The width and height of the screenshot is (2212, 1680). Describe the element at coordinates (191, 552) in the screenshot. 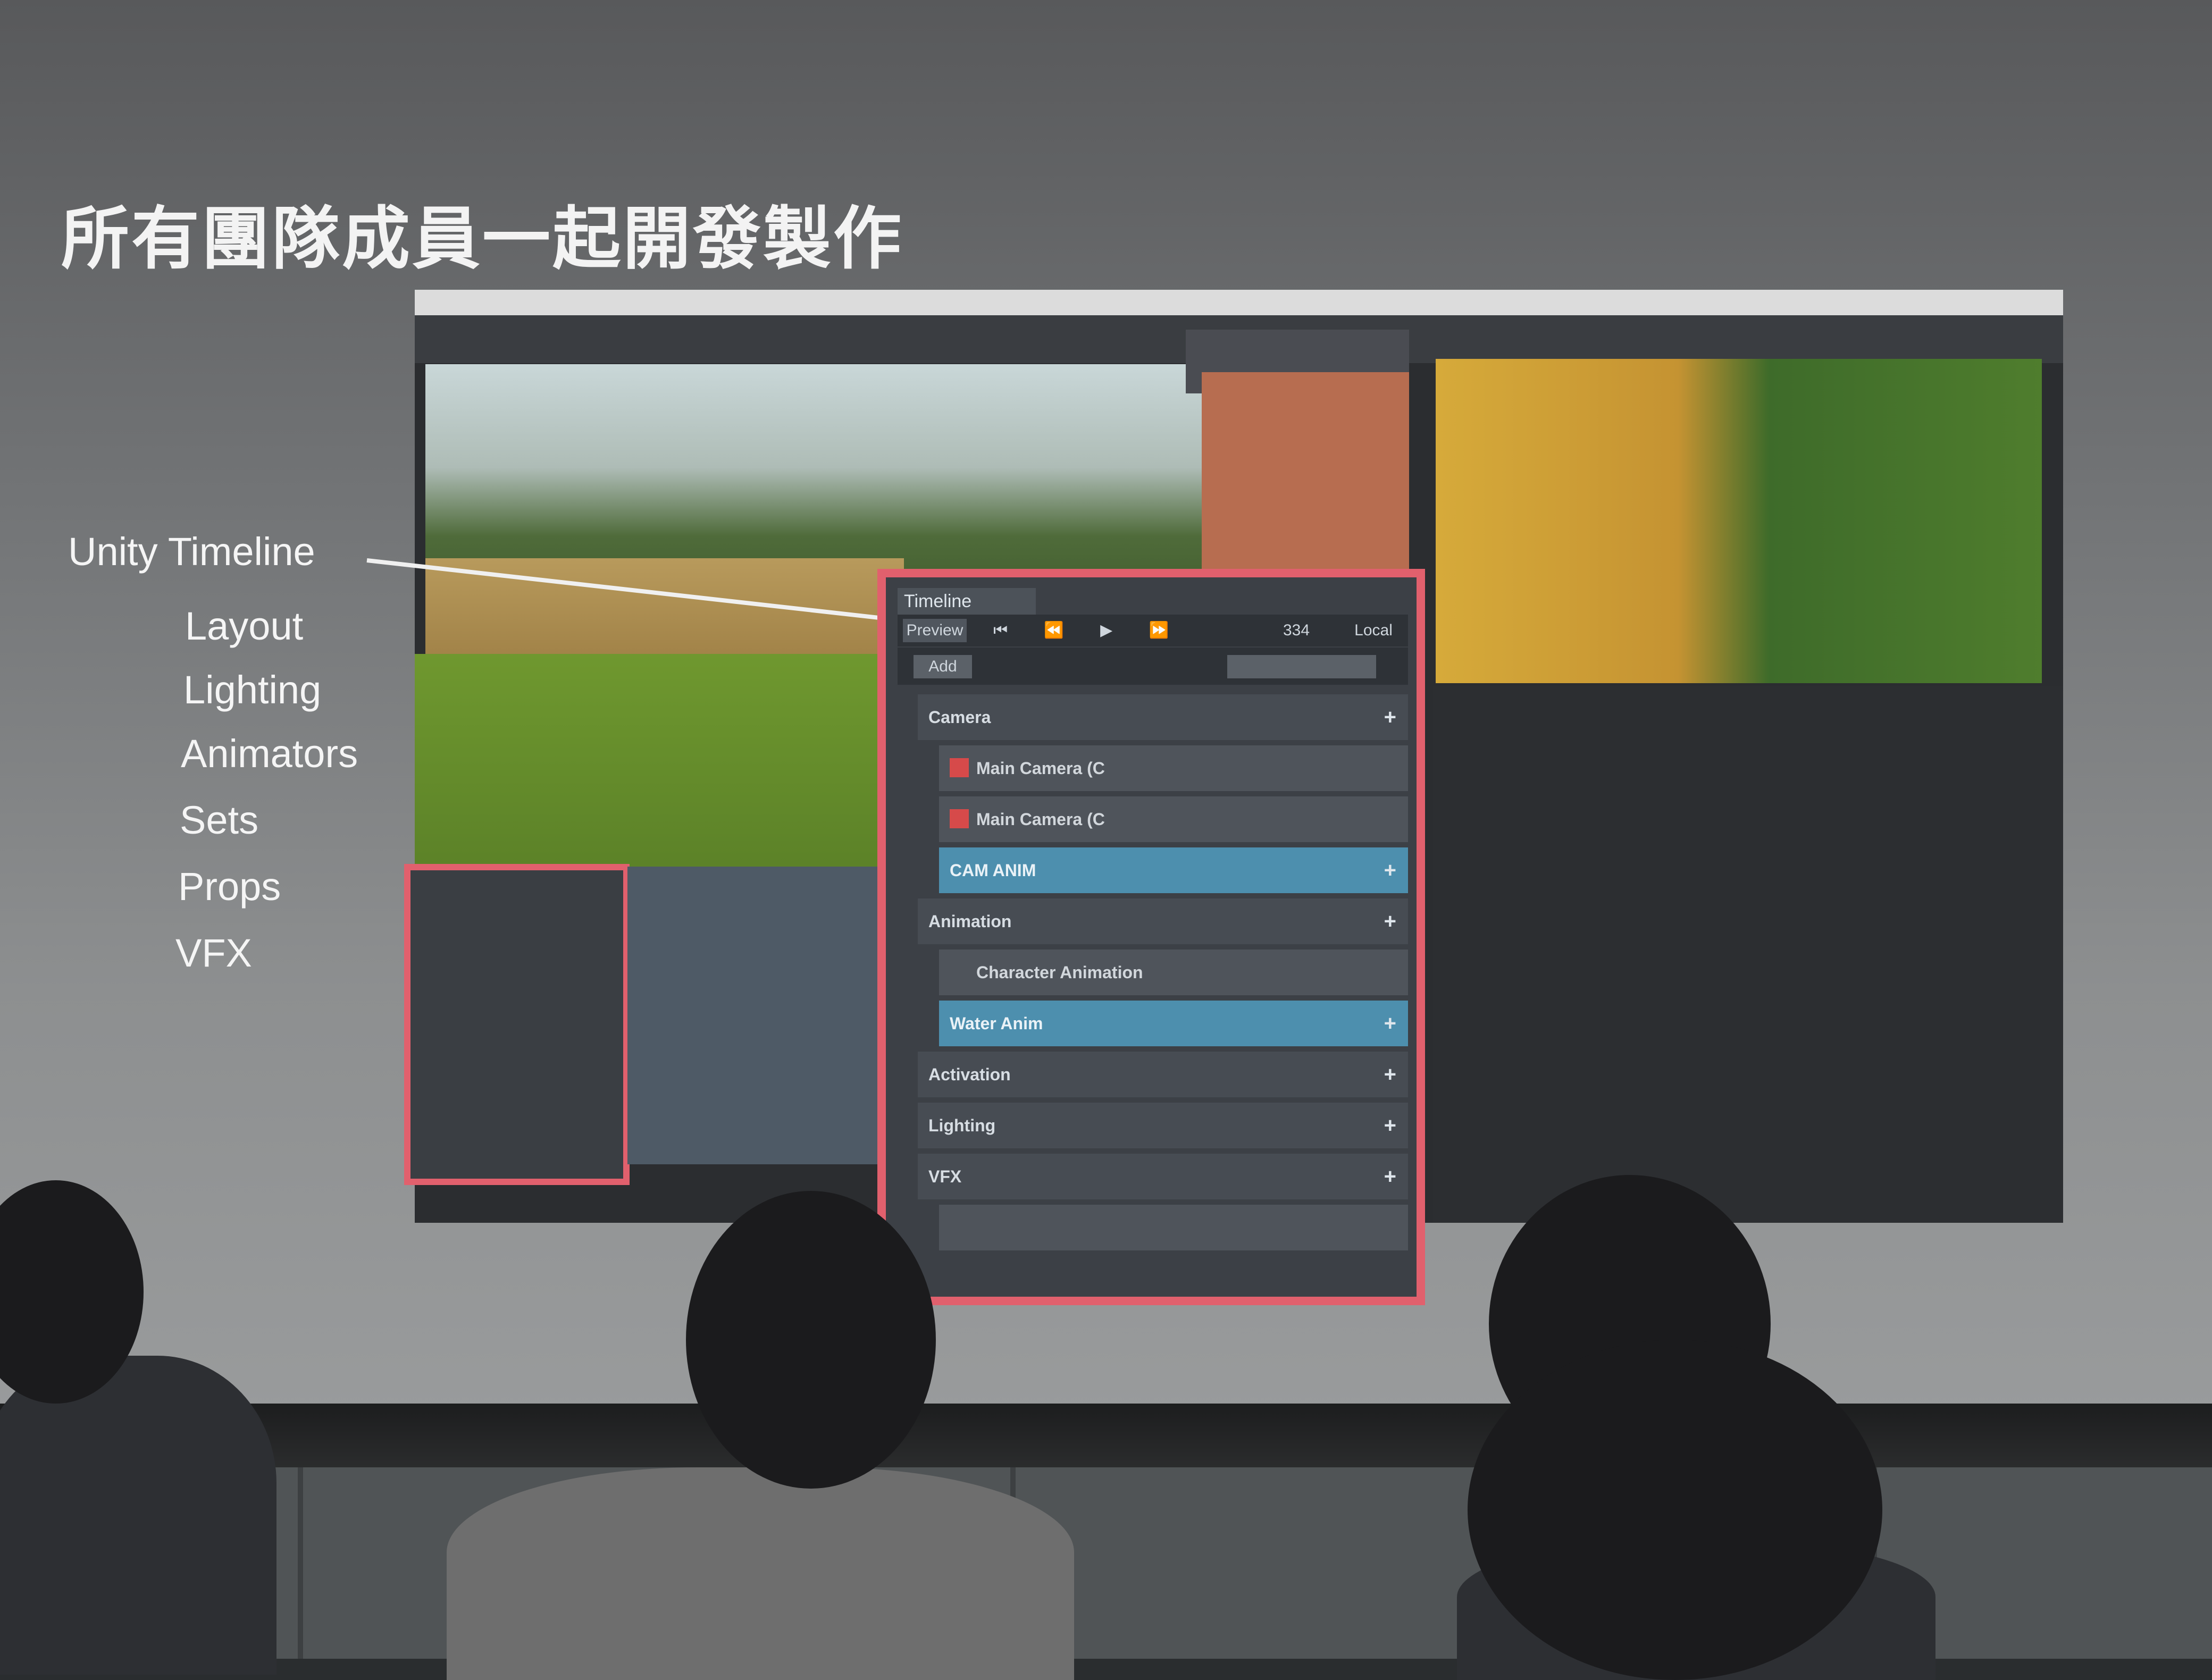

I see `bullet-unity-timeline: Unity Timeline` at that location.